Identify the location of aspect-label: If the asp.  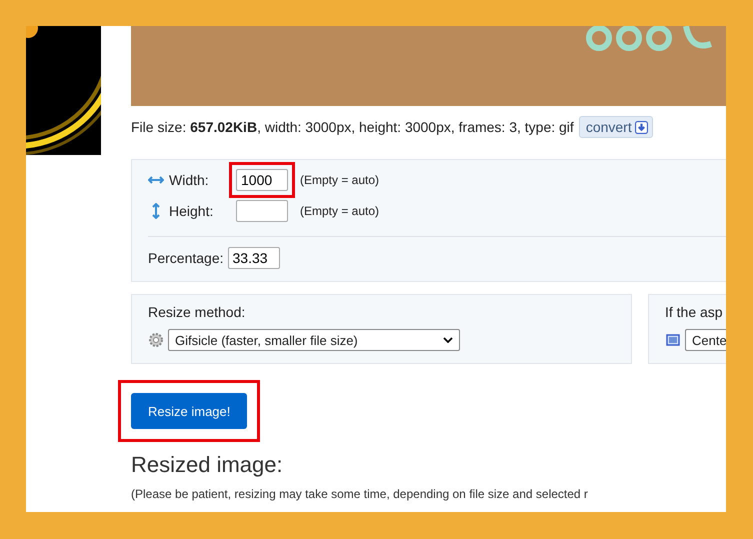
(694, 313).